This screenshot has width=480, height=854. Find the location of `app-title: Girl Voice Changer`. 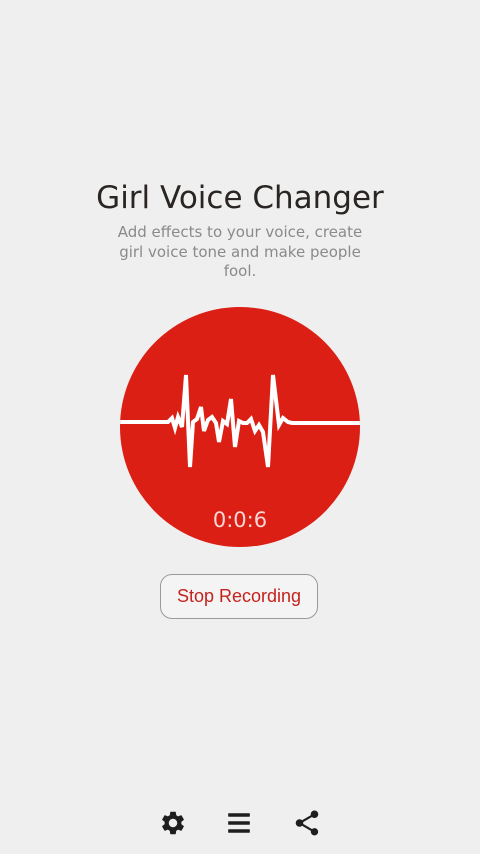

app-title: Girl Voice Changer is located at coordinates (240, 198).